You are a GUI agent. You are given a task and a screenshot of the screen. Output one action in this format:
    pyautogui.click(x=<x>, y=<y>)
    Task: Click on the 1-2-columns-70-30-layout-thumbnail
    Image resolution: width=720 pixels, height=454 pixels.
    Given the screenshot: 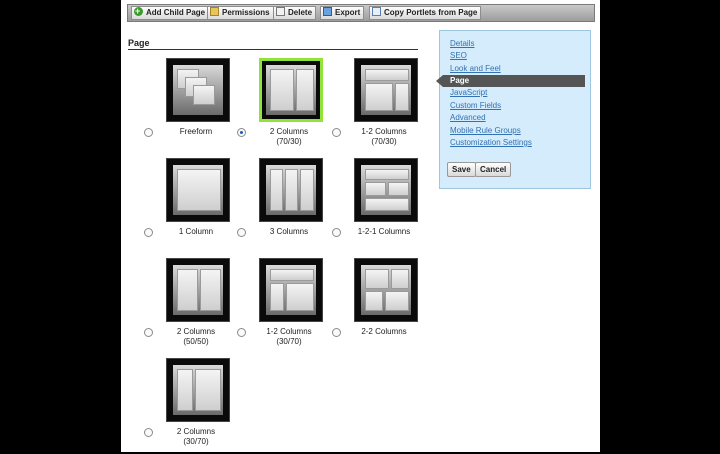 What is the action you would take?
    pyautogui.click(x=386, y=90)
    